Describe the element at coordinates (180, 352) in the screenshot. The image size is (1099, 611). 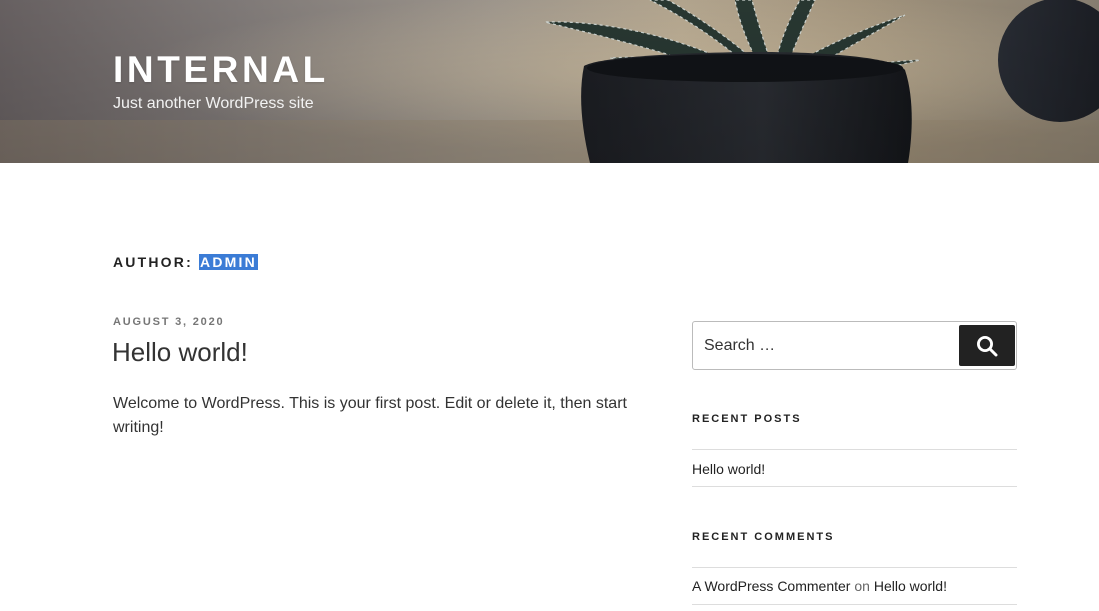
I see `post-title: Hello world!` at that location.